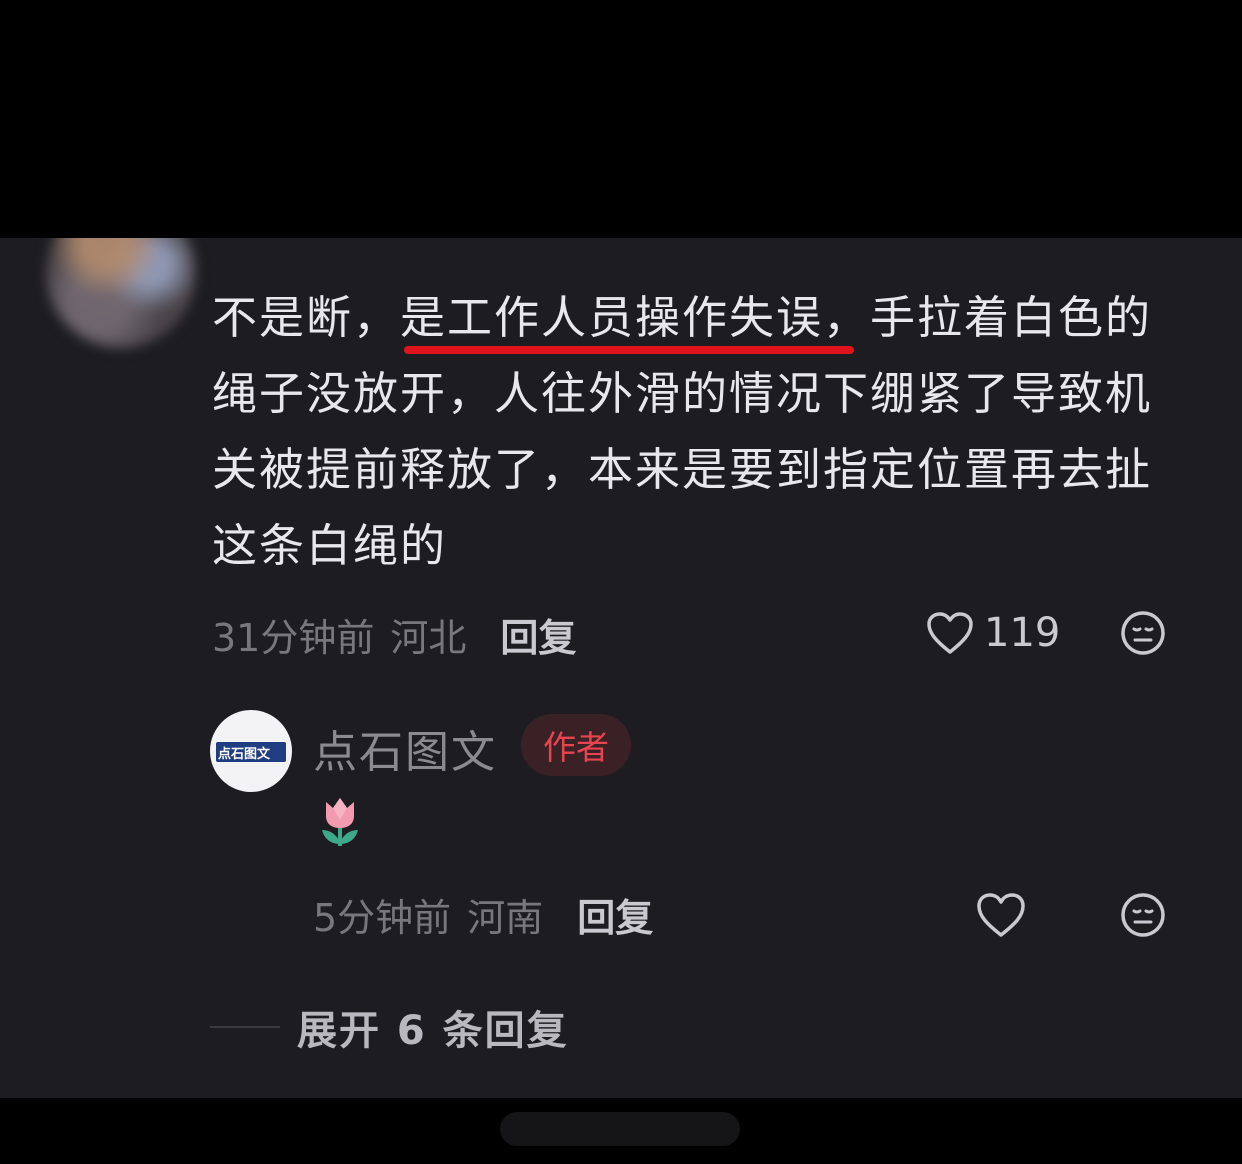  I want to click on tulip-emoji-icon, so click(340, 822).